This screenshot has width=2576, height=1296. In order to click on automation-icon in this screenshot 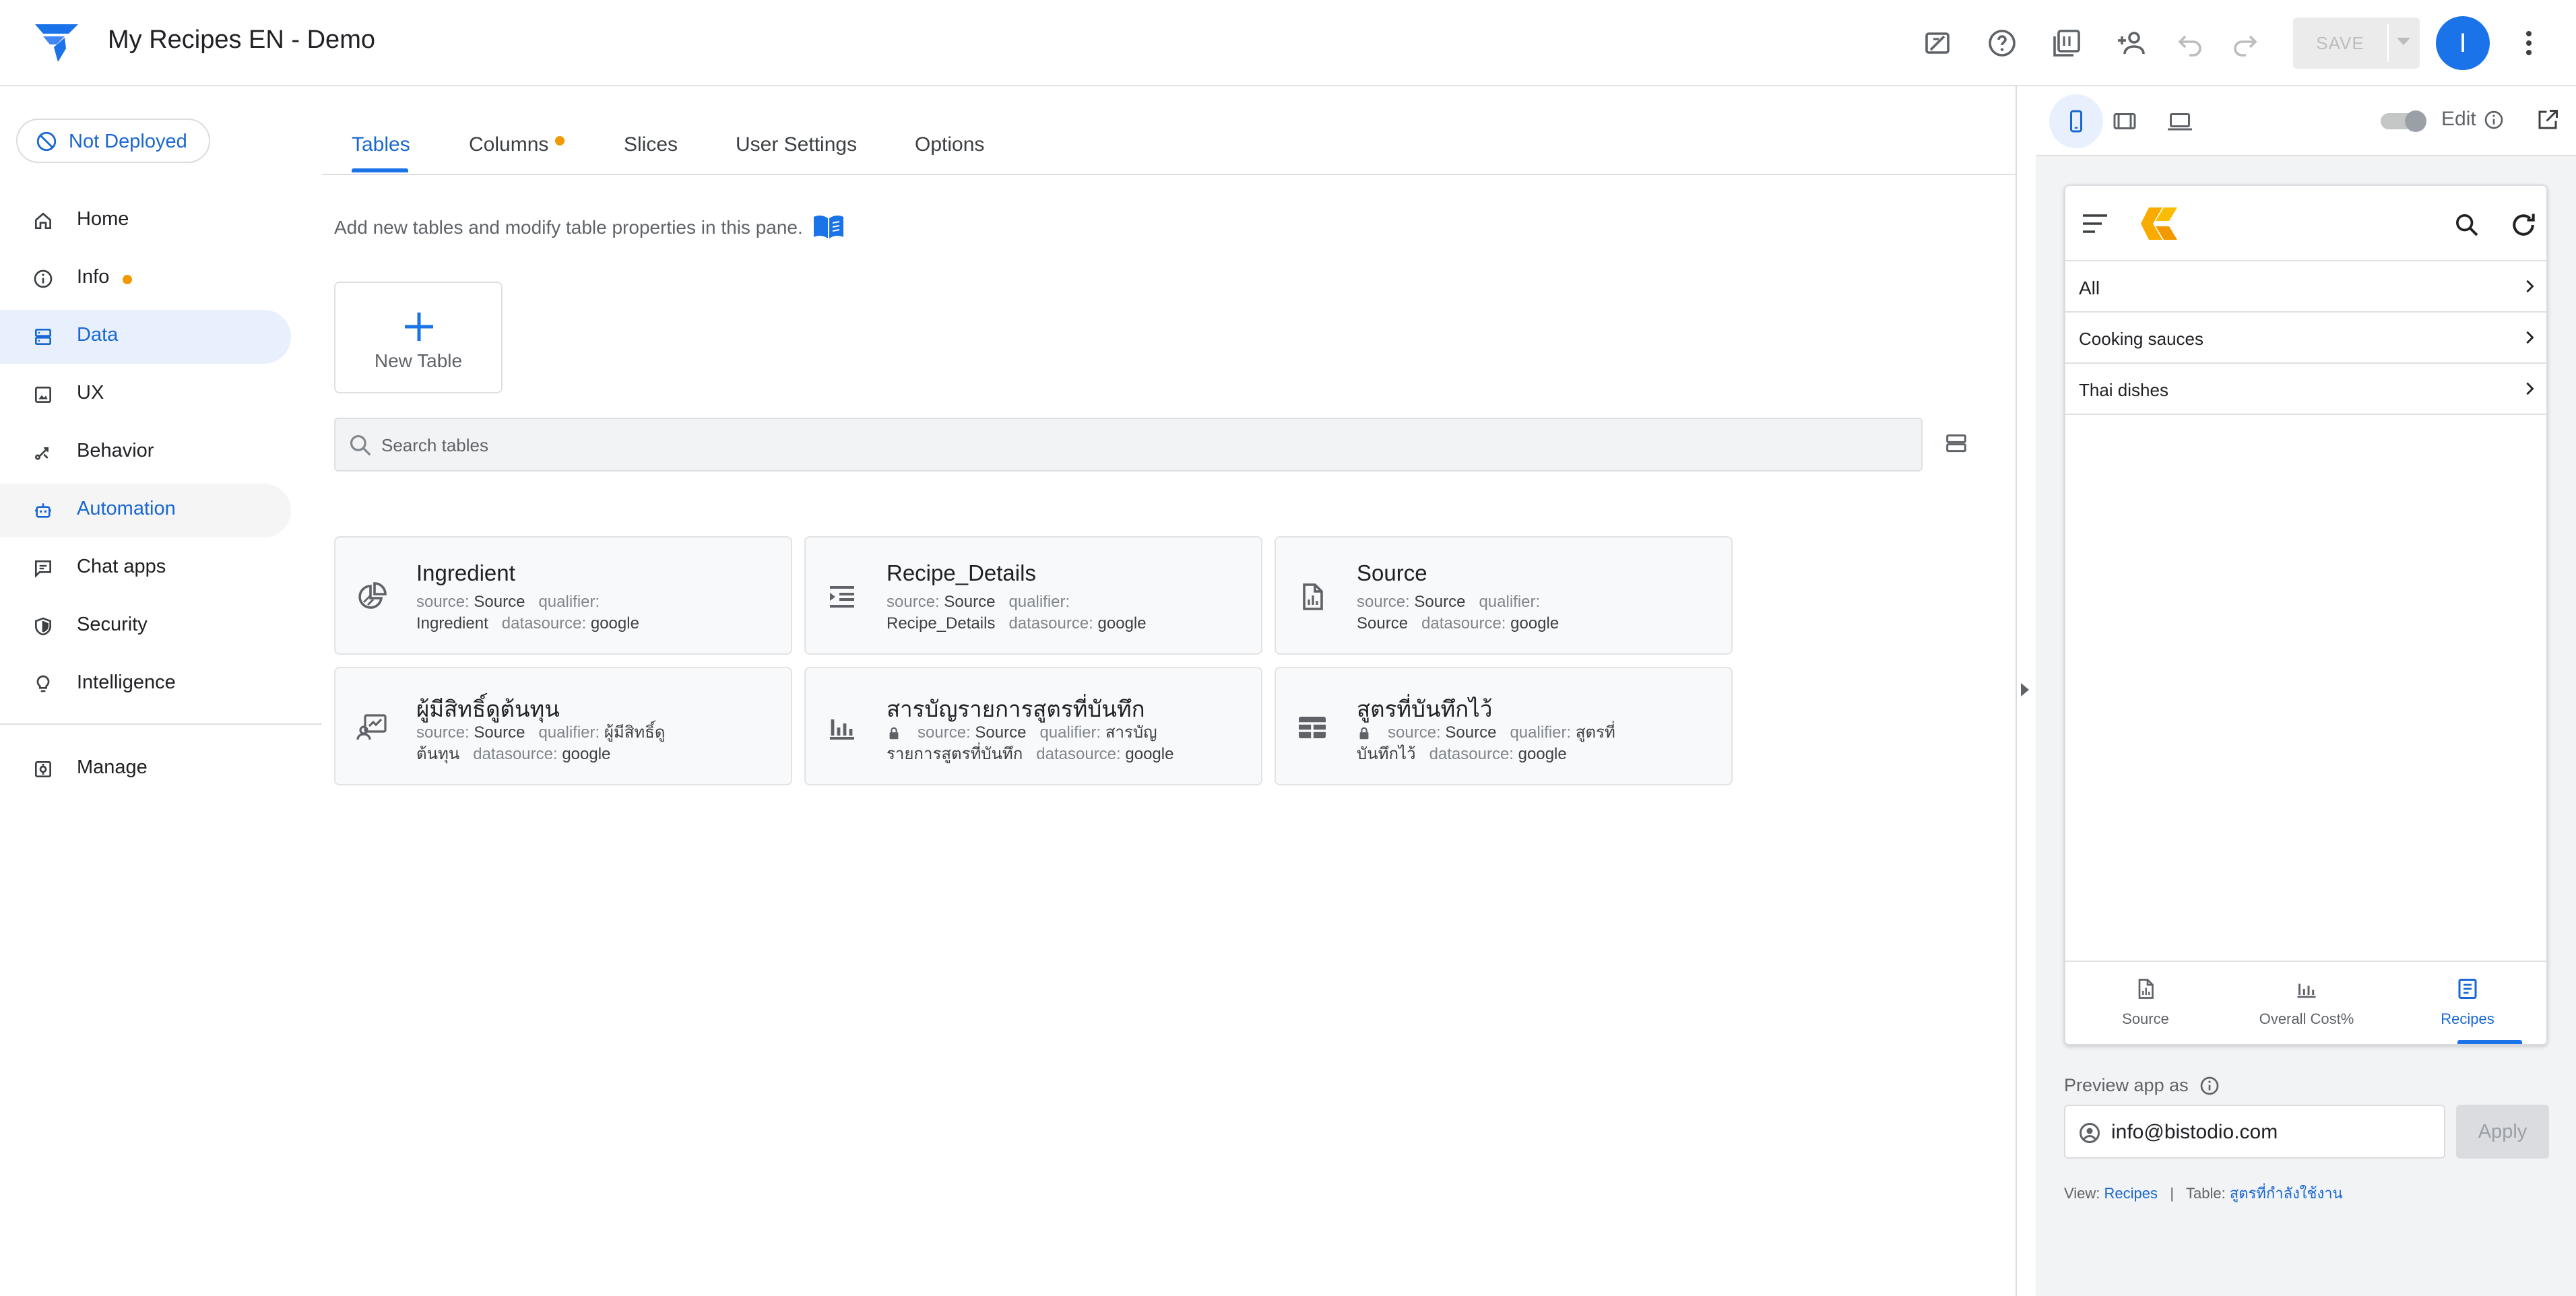, I will do `click(43, 510)`.